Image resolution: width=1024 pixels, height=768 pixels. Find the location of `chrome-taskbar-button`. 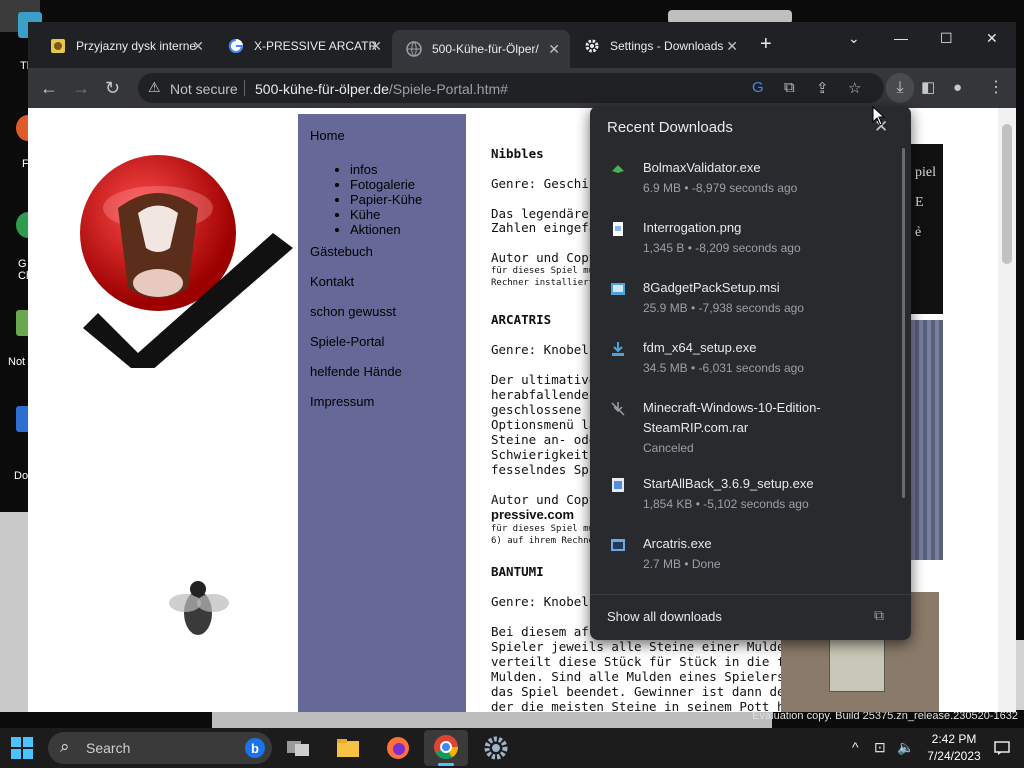

chrome-taskbar-button is located at coordinates (446, 748).